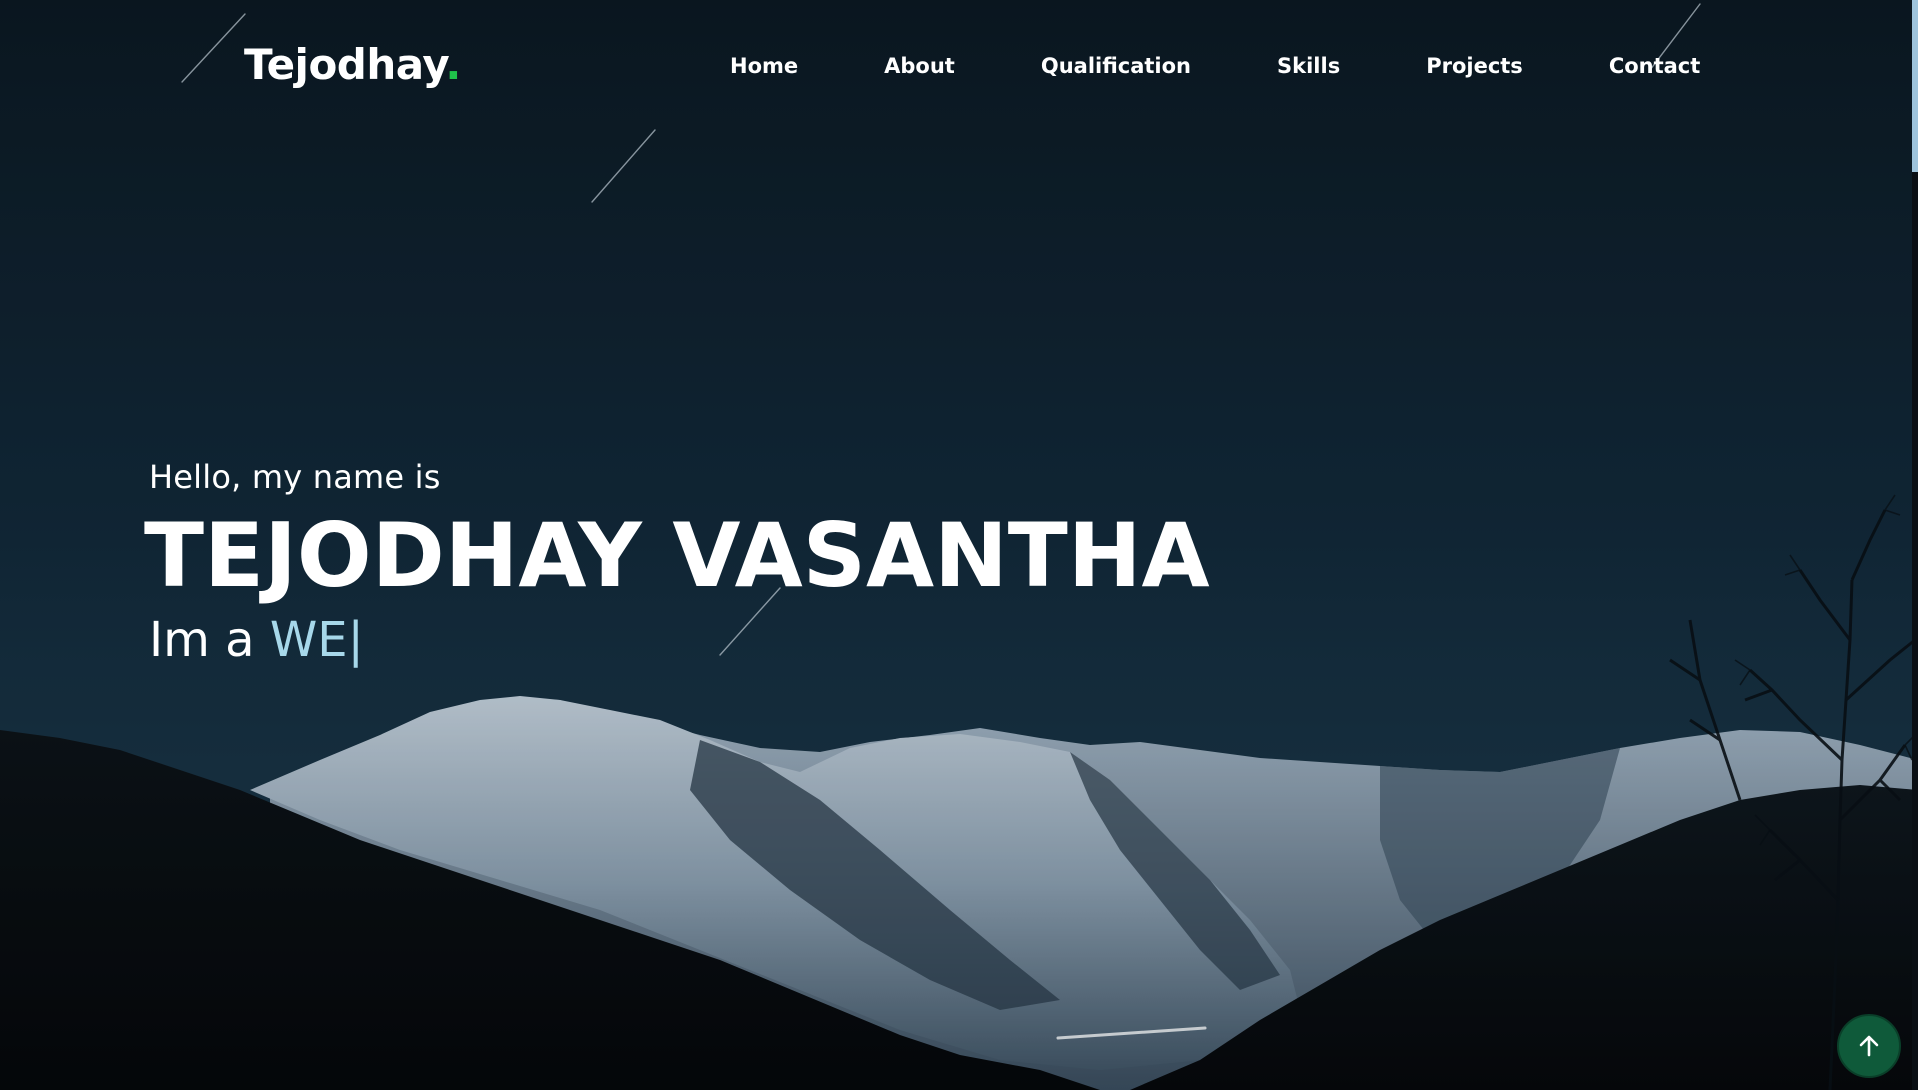 The width and height of the screenshot is (1918, 1090). Describe the element at coordinates (308, 640) in the screenshot. I see `hero-role-typed-text: WE` at that location.